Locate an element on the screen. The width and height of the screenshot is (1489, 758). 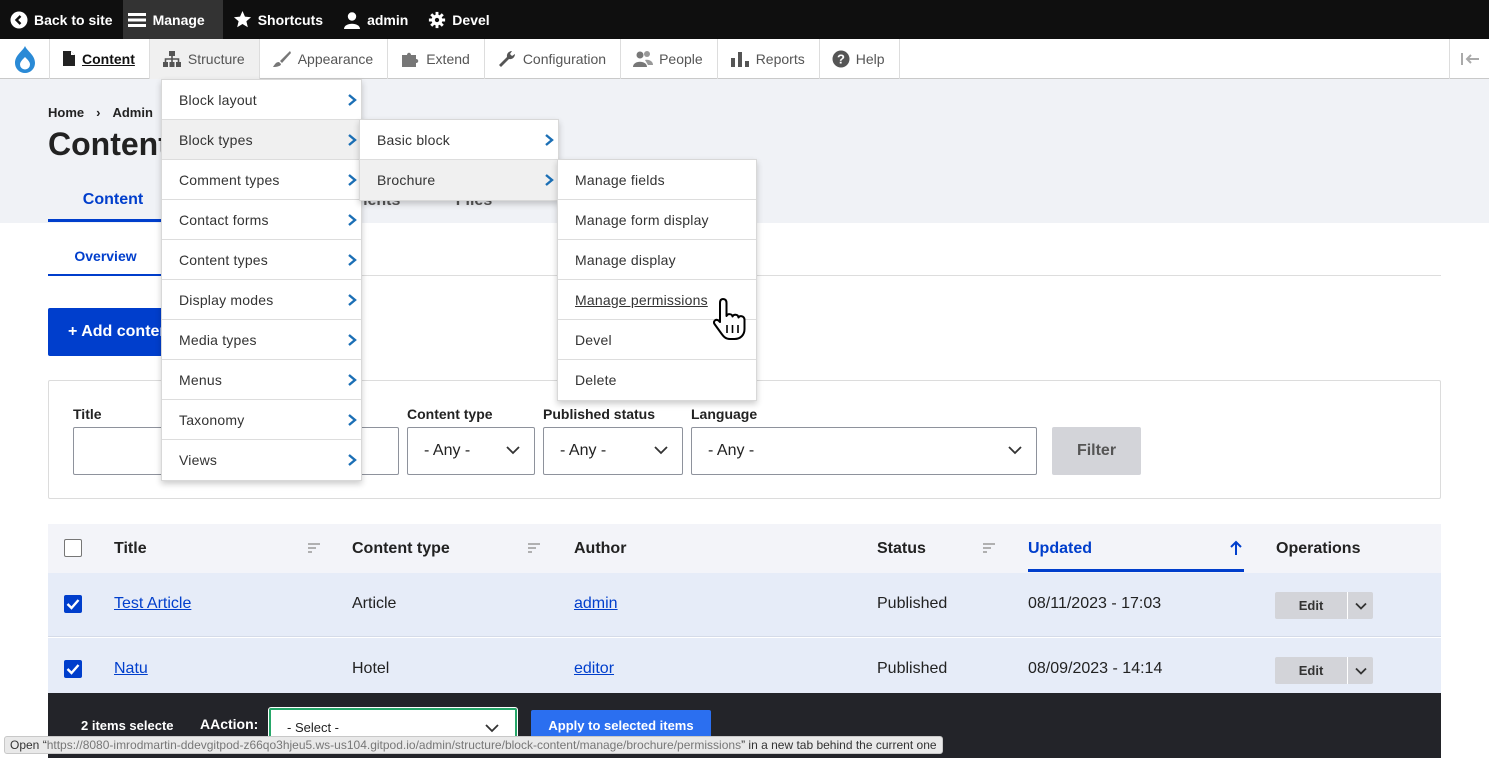
menu-item-contact-forms: Contact forms is located at coordinates (261, 220).